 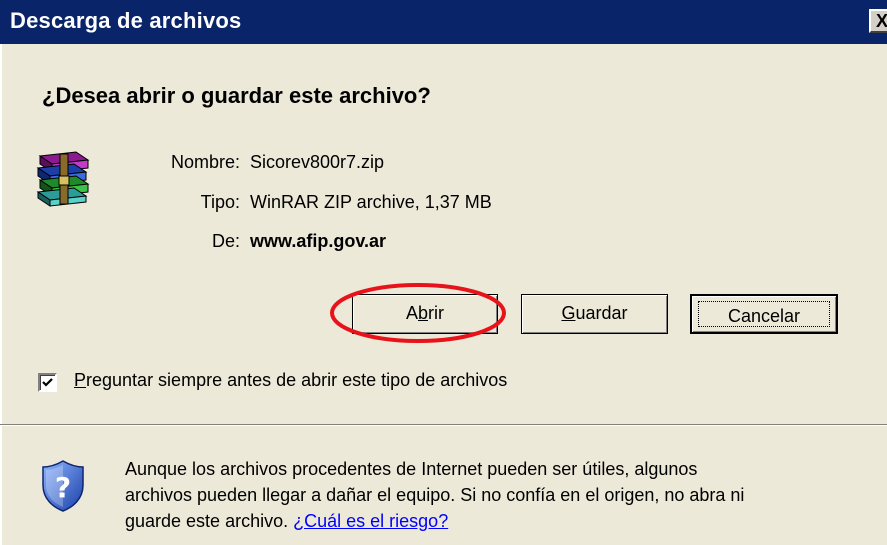 I want to click on cancel-button: Cancelar, so click(x=764, y=314).